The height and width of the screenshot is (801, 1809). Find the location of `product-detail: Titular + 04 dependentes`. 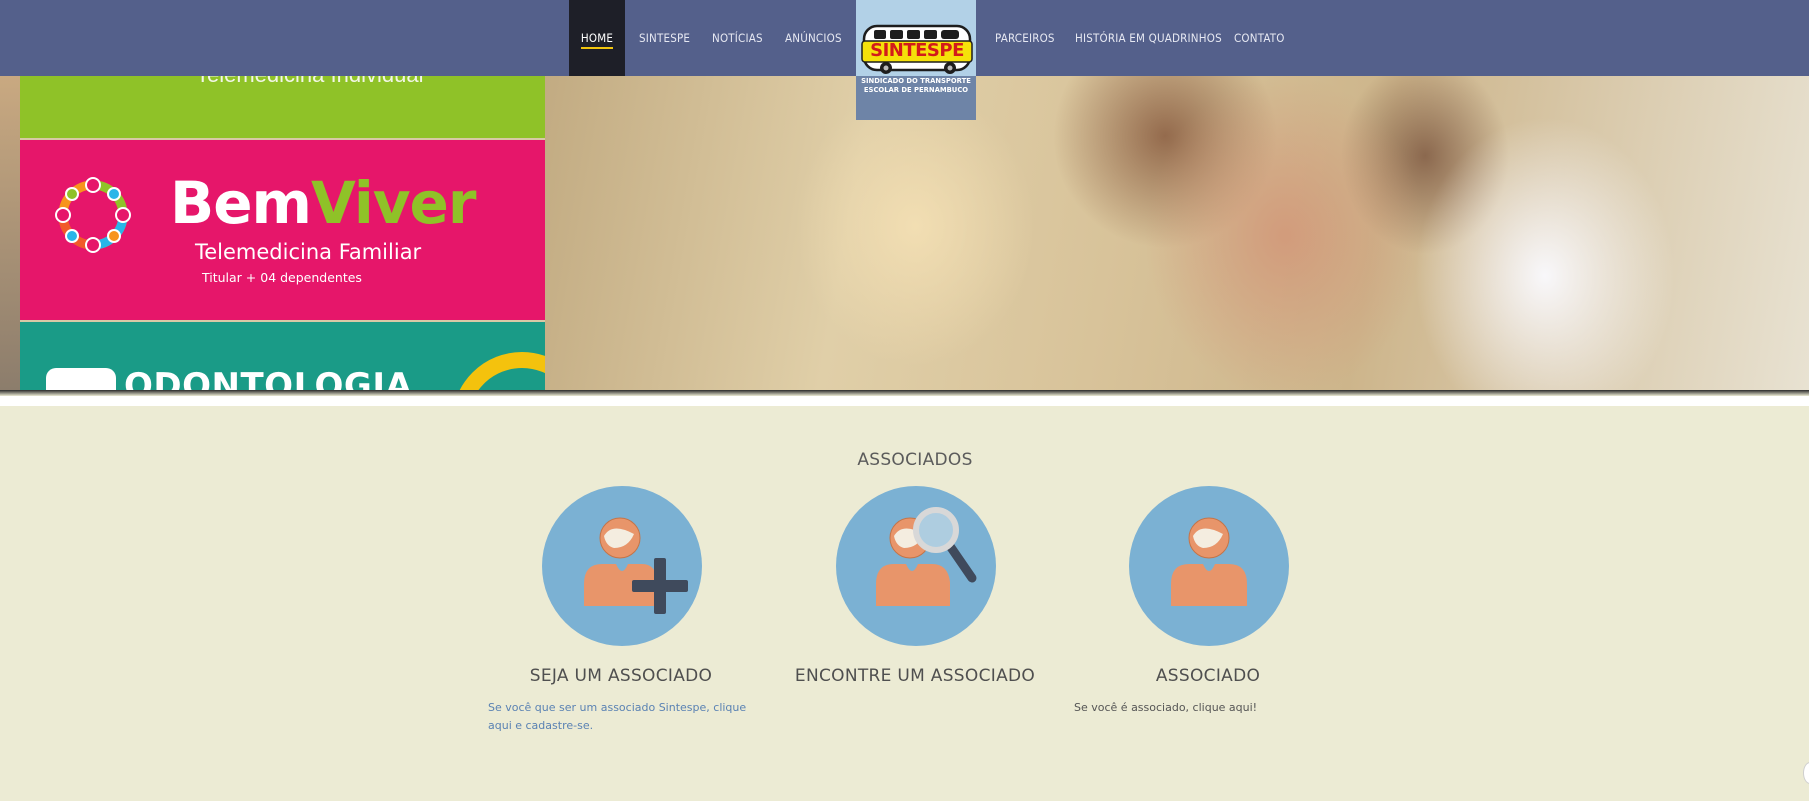

product-detail: Titular + 04 dependentes is located at coordinates (282, 277).